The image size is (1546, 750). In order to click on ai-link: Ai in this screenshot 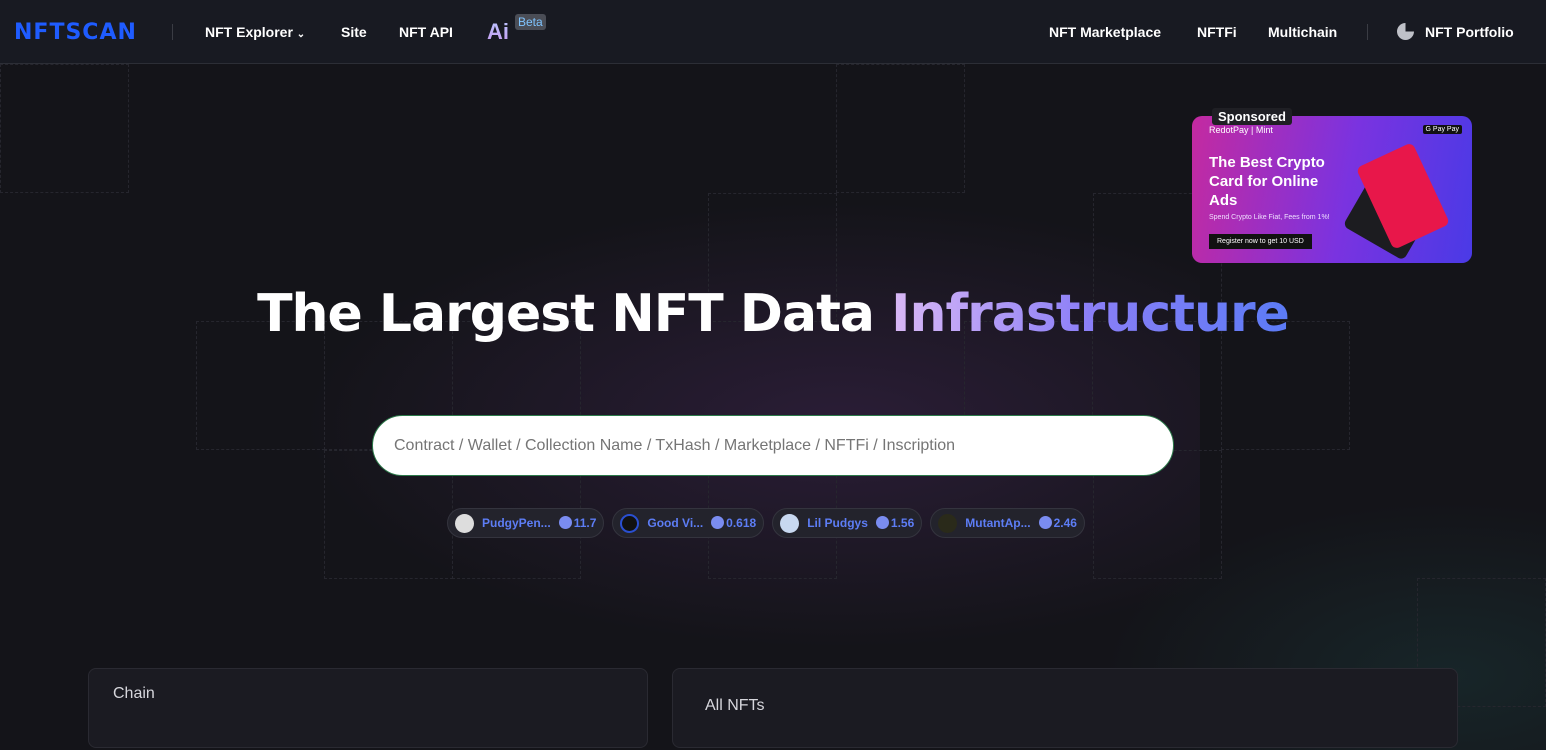, I will do `click(498, 32)`.